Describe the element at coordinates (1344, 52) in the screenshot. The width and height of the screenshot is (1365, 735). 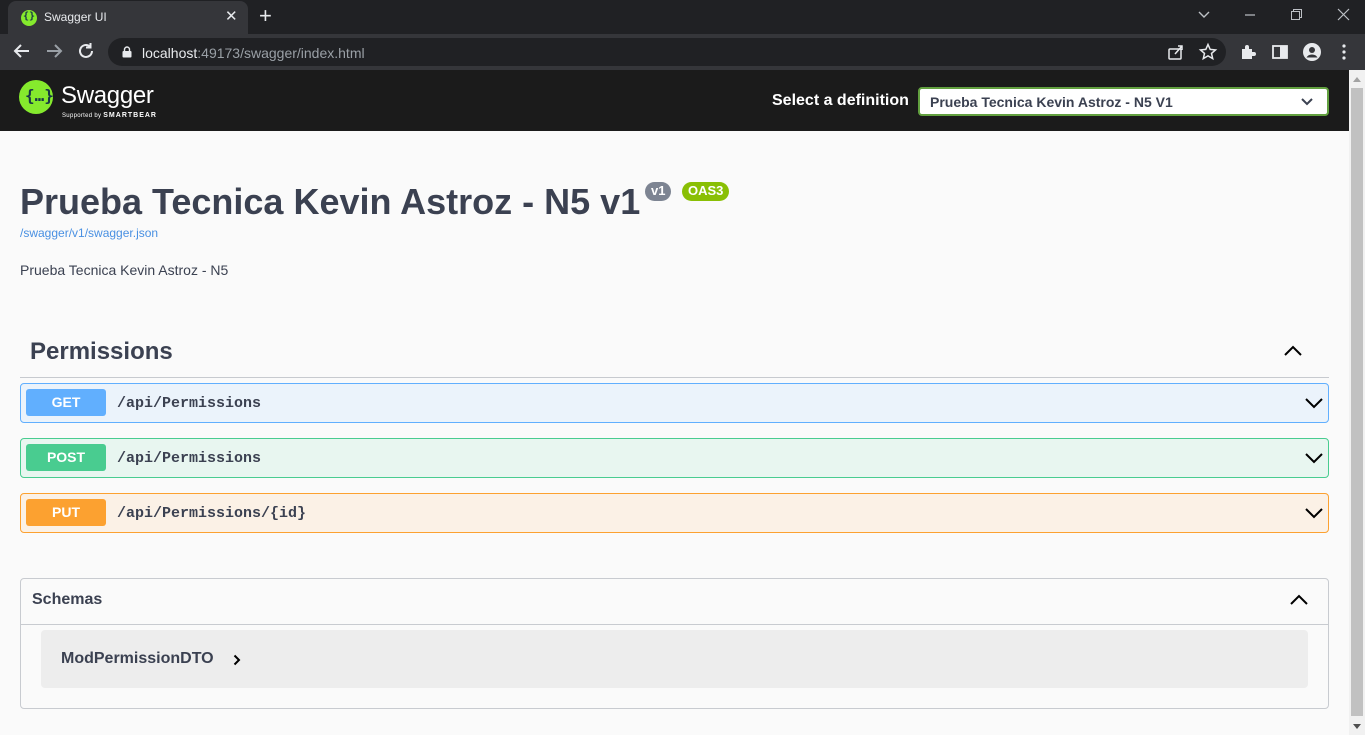
I see `kebab-menu-icon` at that location.